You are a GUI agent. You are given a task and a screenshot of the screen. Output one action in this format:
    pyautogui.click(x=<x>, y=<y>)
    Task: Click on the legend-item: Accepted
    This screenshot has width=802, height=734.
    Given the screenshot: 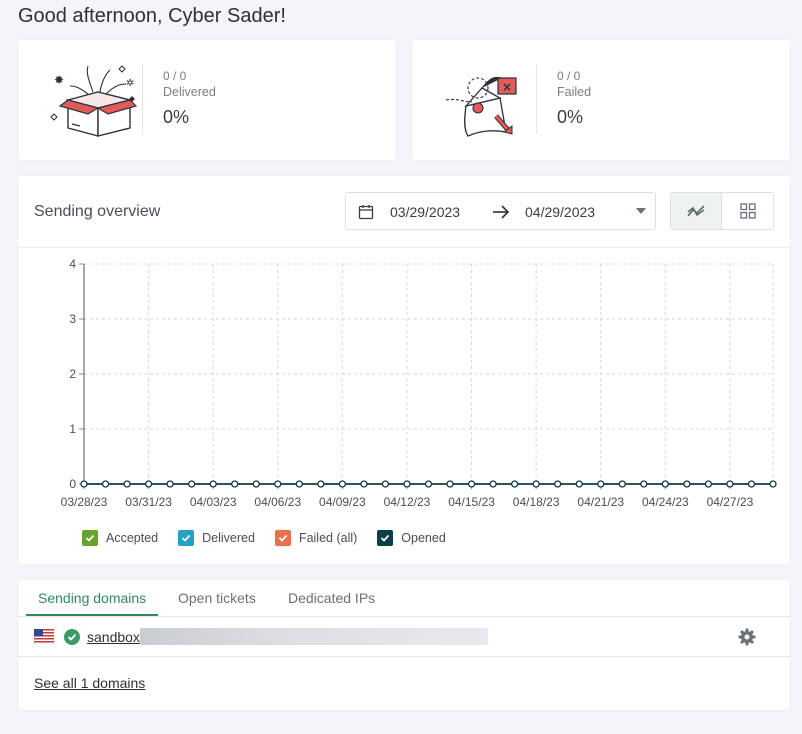 What is the action you would take?
    pyautogui.click(x=120, y=538)
    